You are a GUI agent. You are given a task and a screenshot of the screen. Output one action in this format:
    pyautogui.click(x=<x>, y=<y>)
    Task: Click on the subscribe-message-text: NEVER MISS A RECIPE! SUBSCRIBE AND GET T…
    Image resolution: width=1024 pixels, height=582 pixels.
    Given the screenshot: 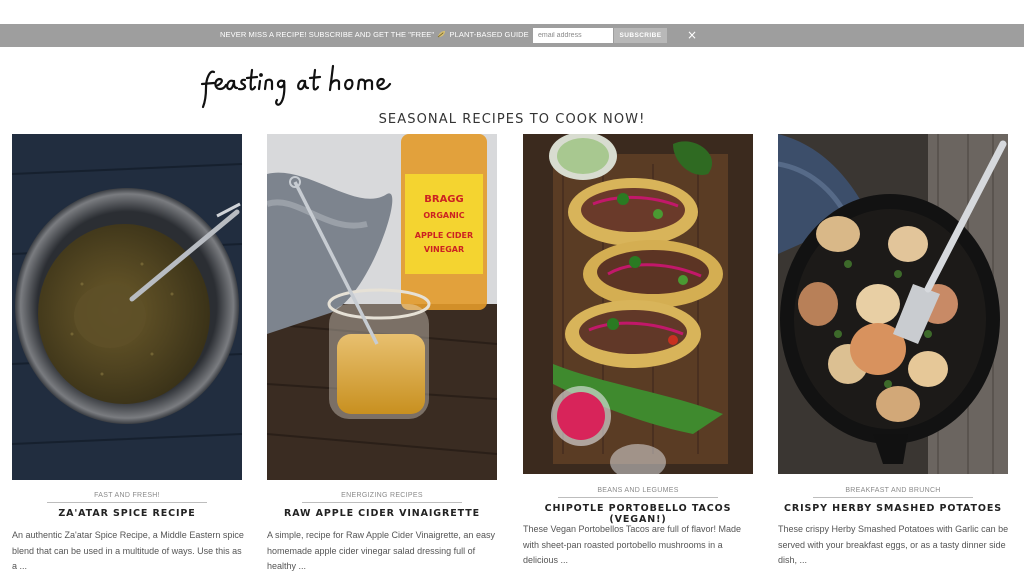 What is the action you would take?
    pyautogui.click(x=327, y=34)
    